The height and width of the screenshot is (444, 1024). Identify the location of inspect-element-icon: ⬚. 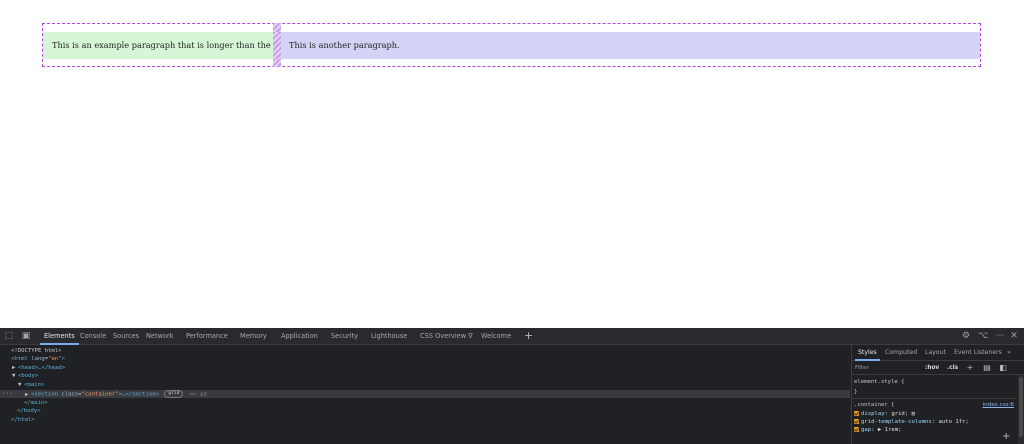
(9, 336).